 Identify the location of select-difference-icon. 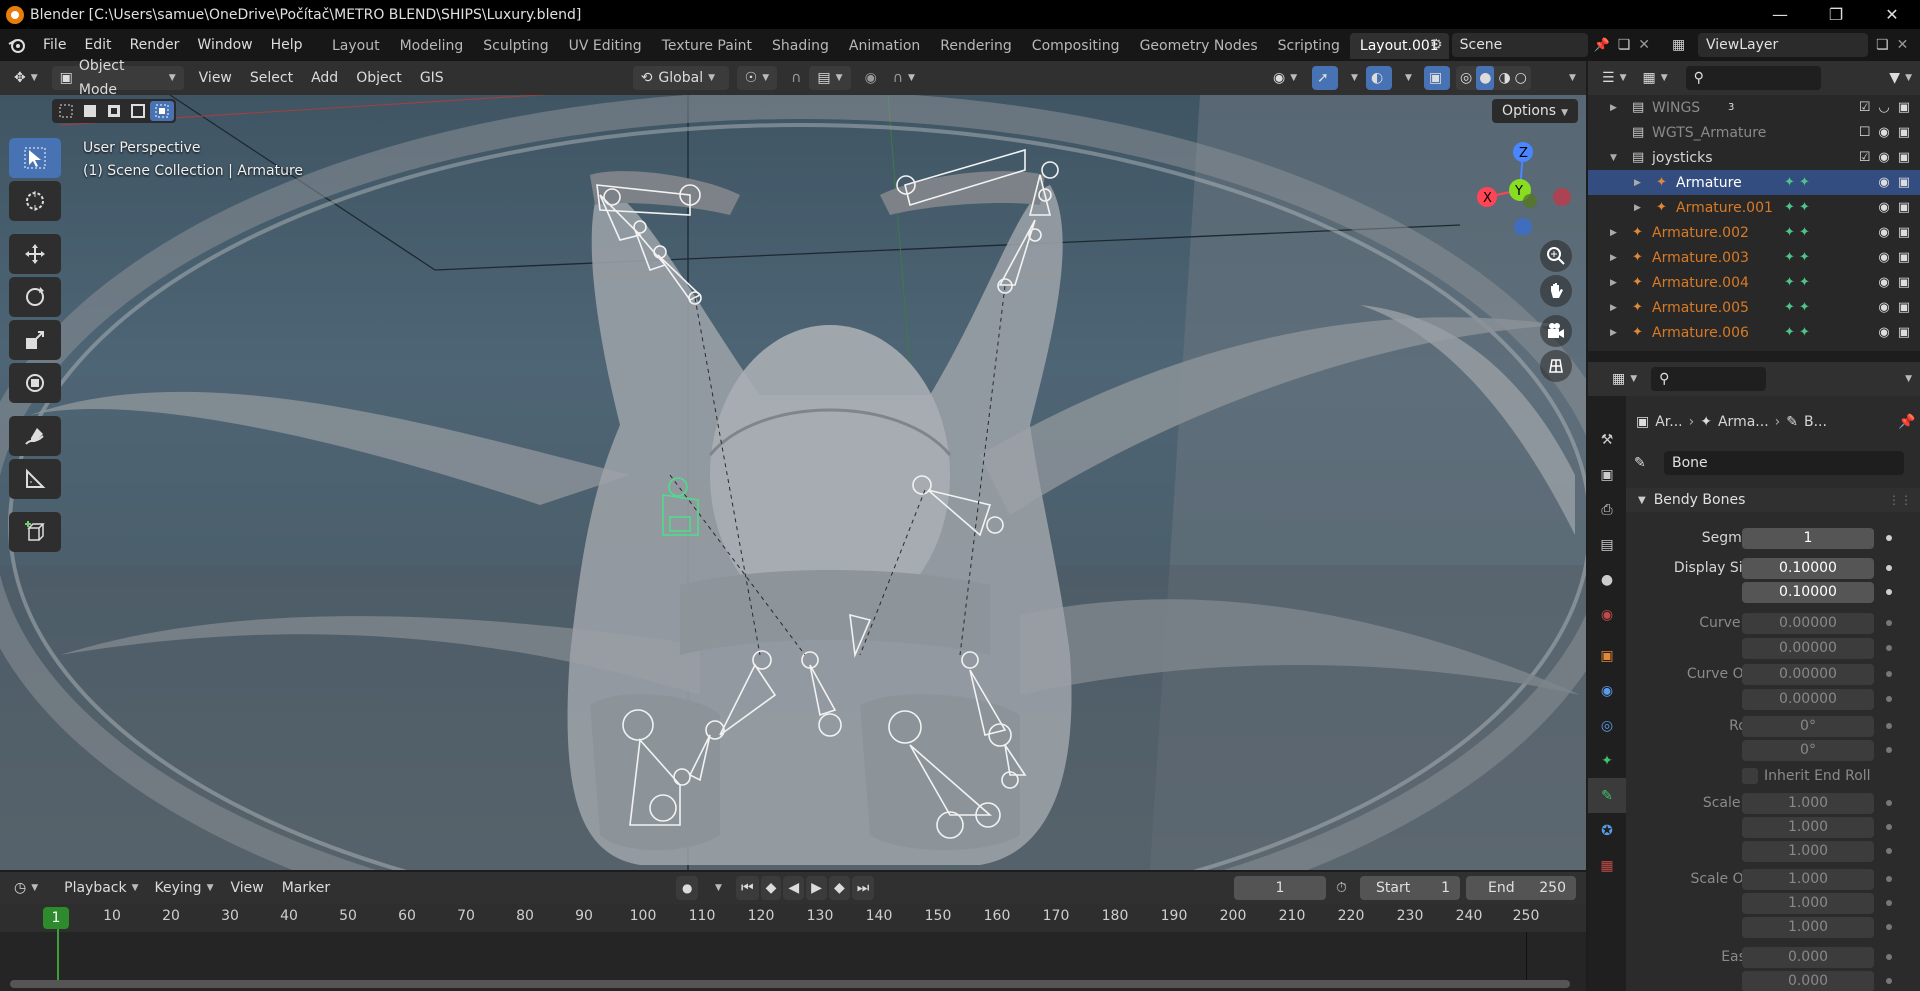
(138, 111).